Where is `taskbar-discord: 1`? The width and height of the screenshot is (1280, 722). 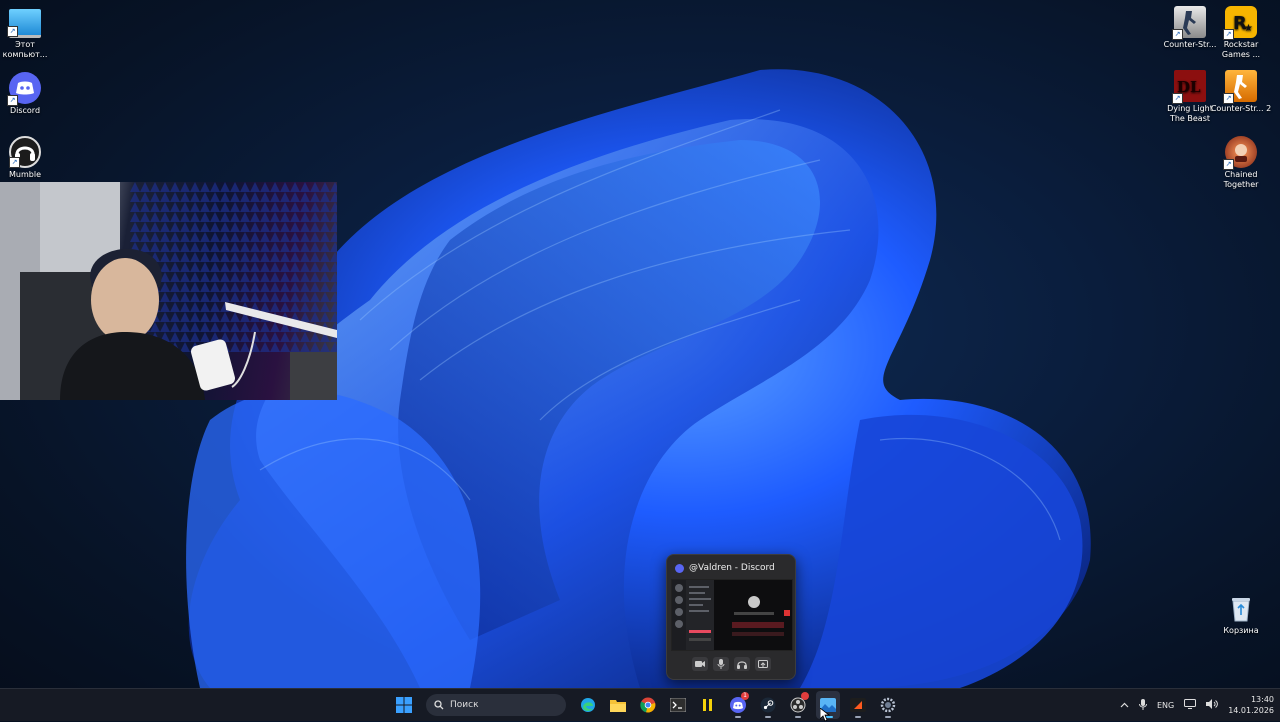
taskbar-discord: 1 is located at coordinates (738, 705).